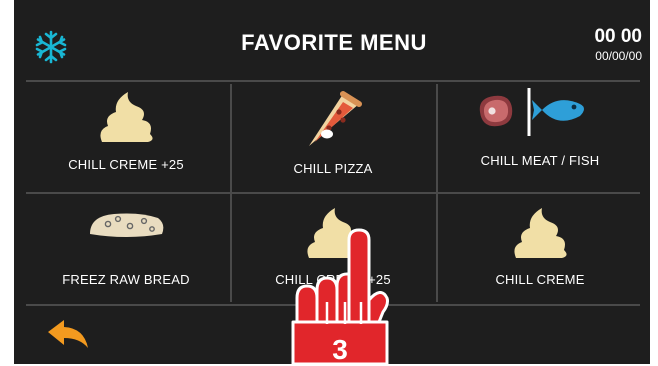 The height and width of the screenshot is (366, 658). Describe the element at coordinates (333, 193) in the screenshot. I see `grid-divider` at that location.